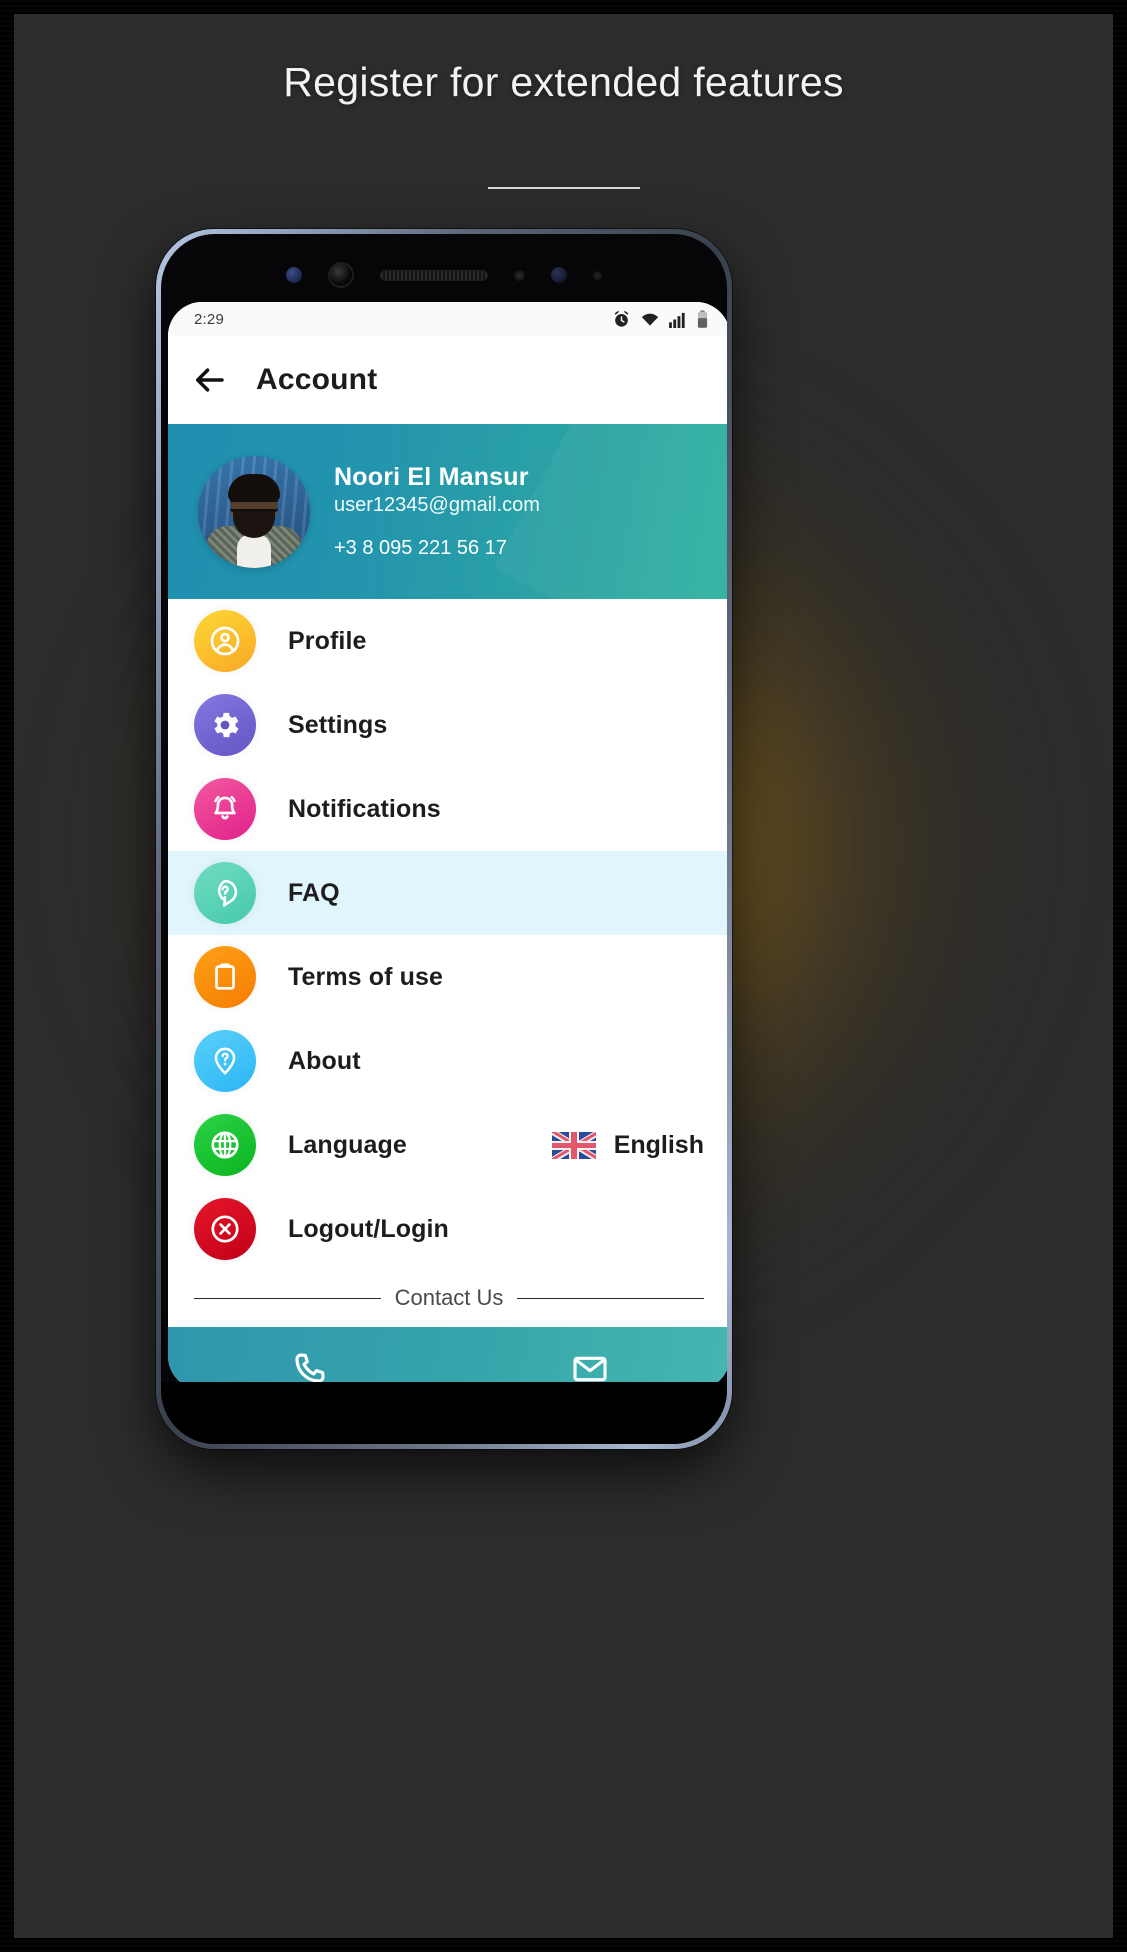  What do you see at coordinates (294, 275) in the screenshot?
I see `iris-scanner-icon` at bounding box center [294, 275].